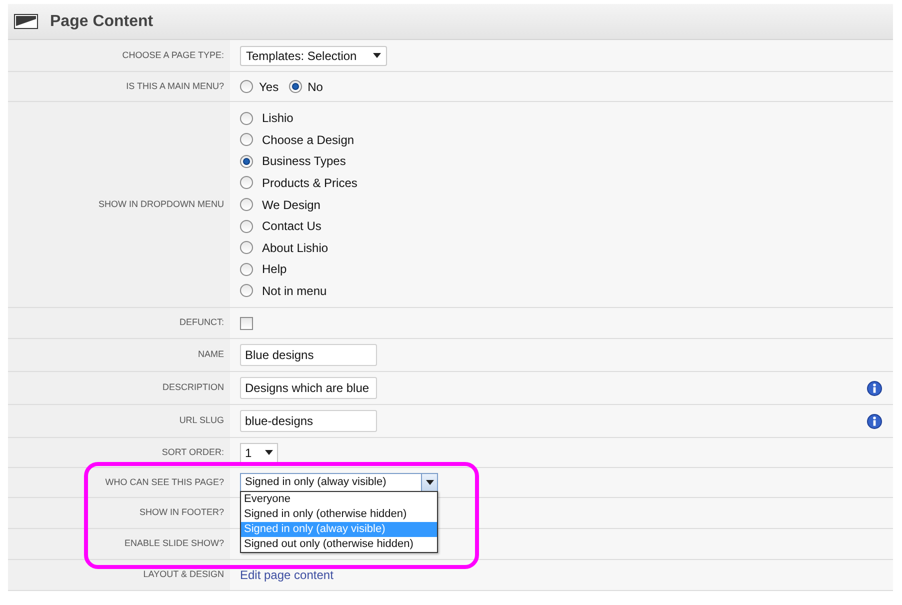 Image resolution: width=902 pixels, height=605 pixels. Describe the element at coordinates (175, 86) in the screenshot. I see `field-label: IS THIS A MAIN MENU?` at that location.